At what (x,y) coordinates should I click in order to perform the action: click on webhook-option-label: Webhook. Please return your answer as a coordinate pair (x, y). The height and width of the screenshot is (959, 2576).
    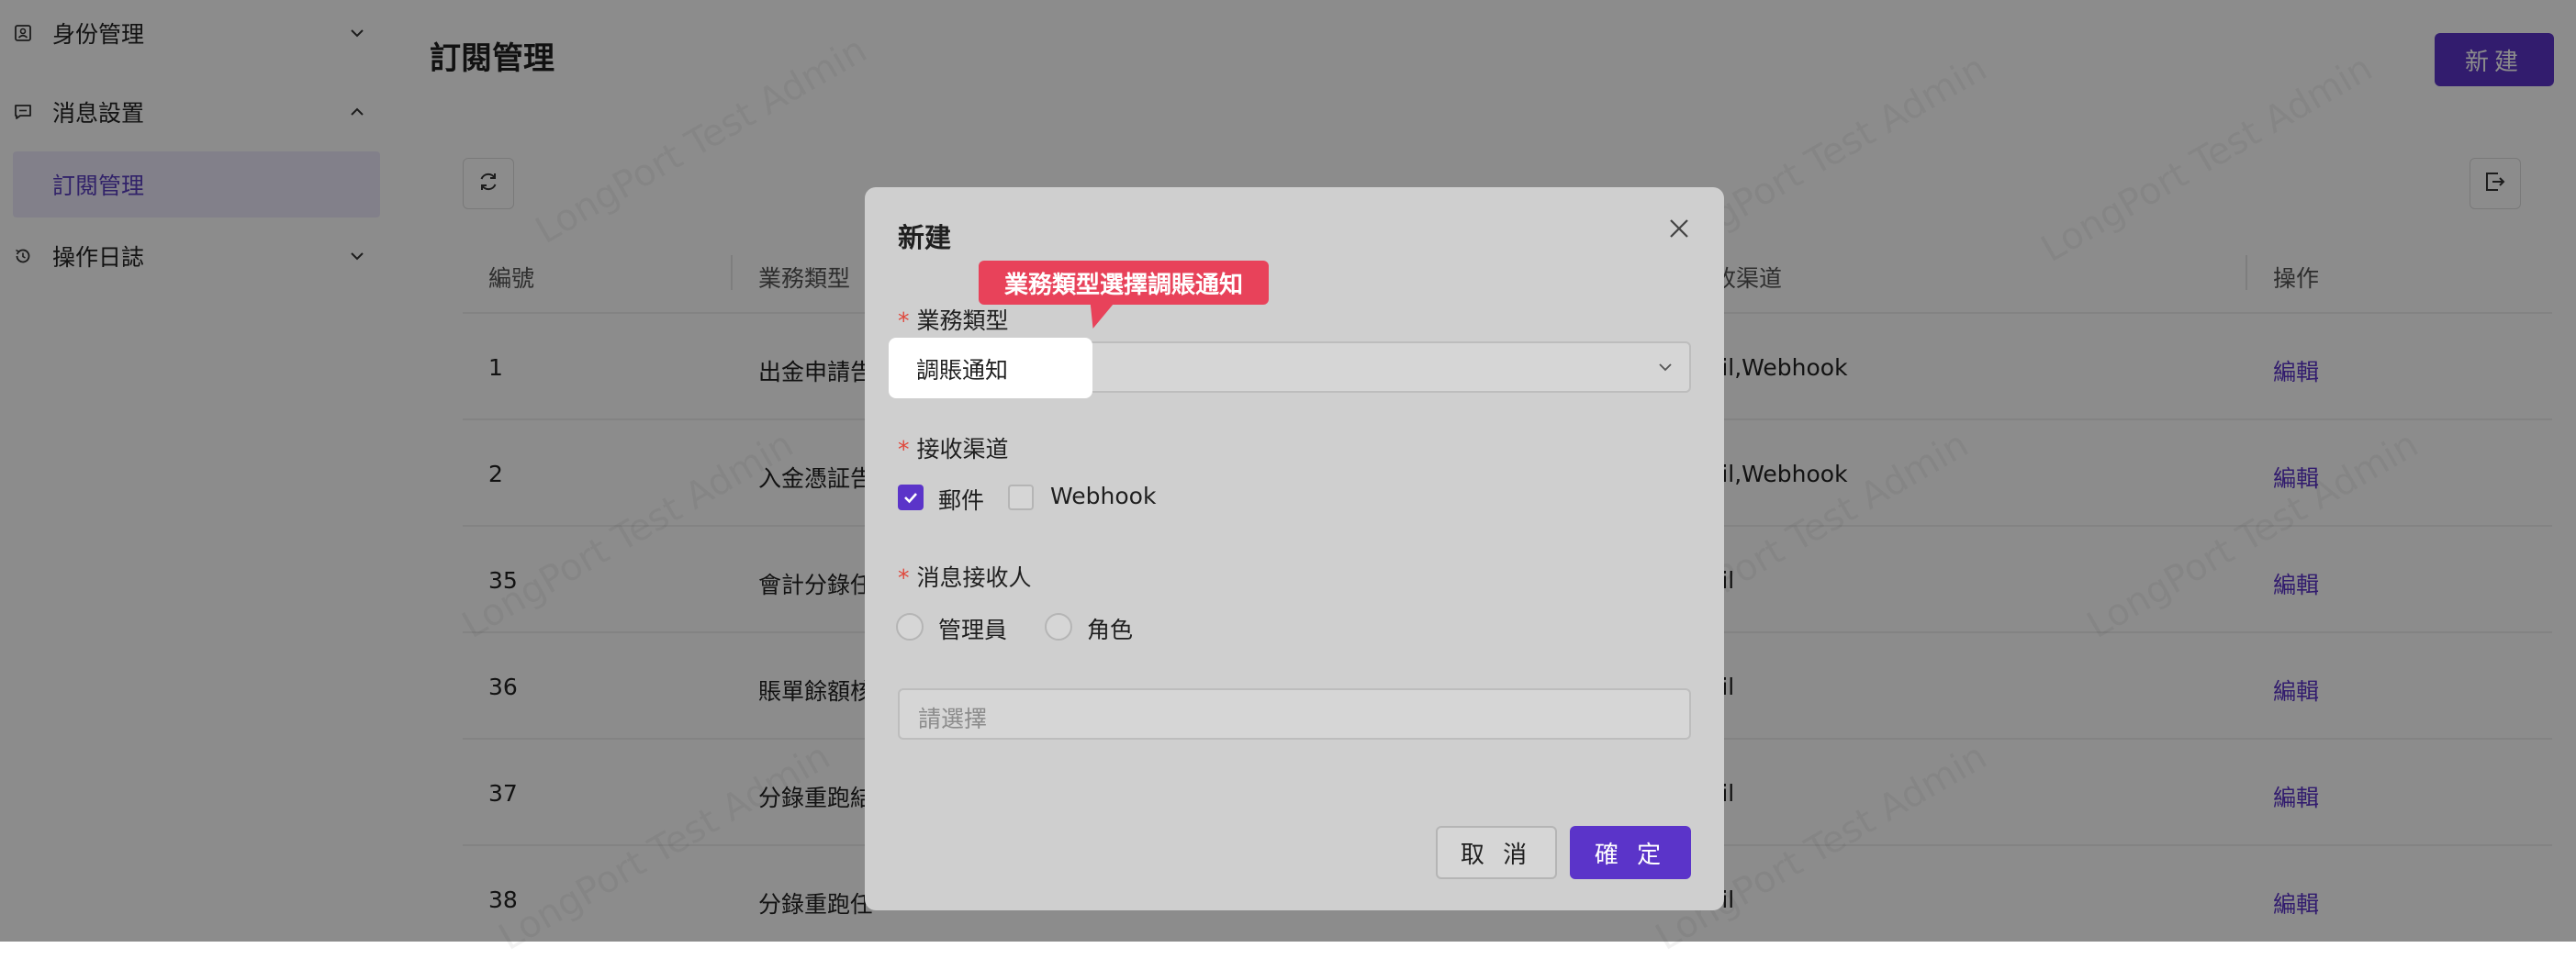
    Looking at the image, I should click on (1103, 496).